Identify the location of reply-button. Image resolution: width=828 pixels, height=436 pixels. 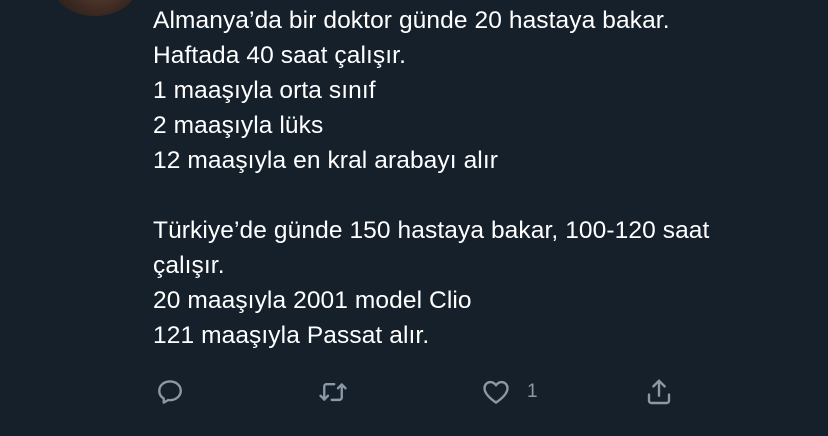
(170, 392).